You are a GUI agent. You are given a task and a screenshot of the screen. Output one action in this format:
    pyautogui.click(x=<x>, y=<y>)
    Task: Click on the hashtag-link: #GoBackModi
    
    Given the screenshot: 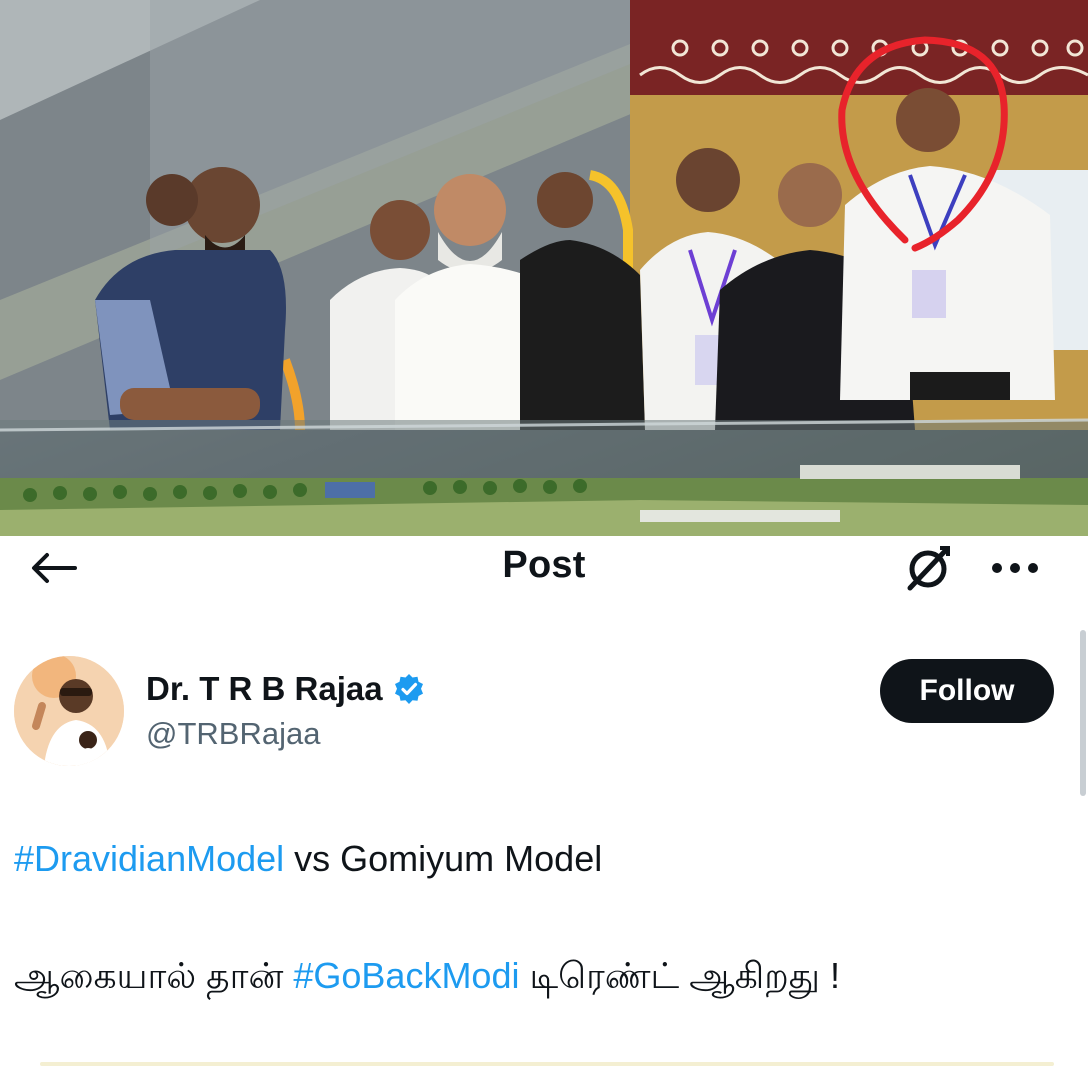 What is the action you would take?
    pyautogui.click(x=406, y=975)
    